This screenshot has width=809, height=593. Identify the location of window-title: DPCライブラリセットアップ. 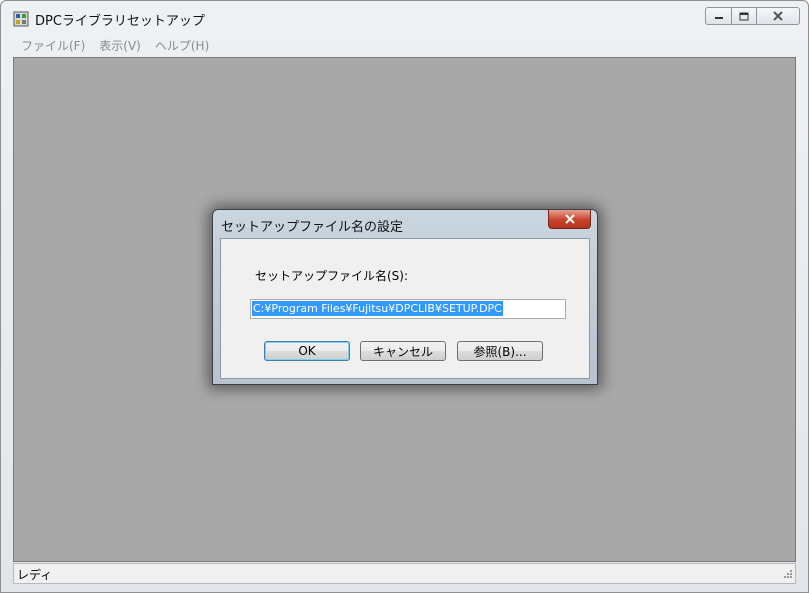
(120, 21).